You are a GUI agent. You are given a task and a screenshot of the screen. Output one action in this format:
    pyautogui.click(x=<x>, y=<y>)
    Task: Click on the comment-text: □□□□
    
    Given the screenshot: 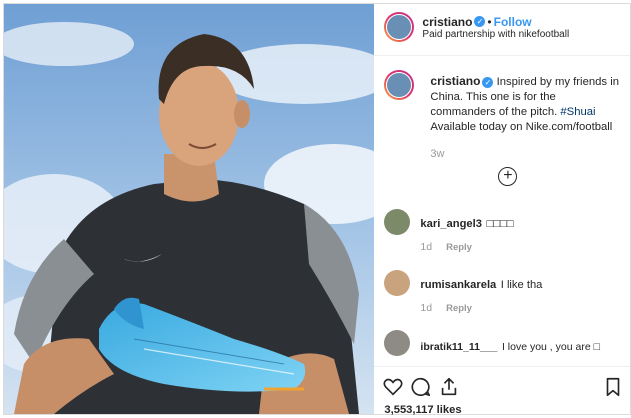 What is the action you would take?
    pyautogui.click(x=500, y=224)
    